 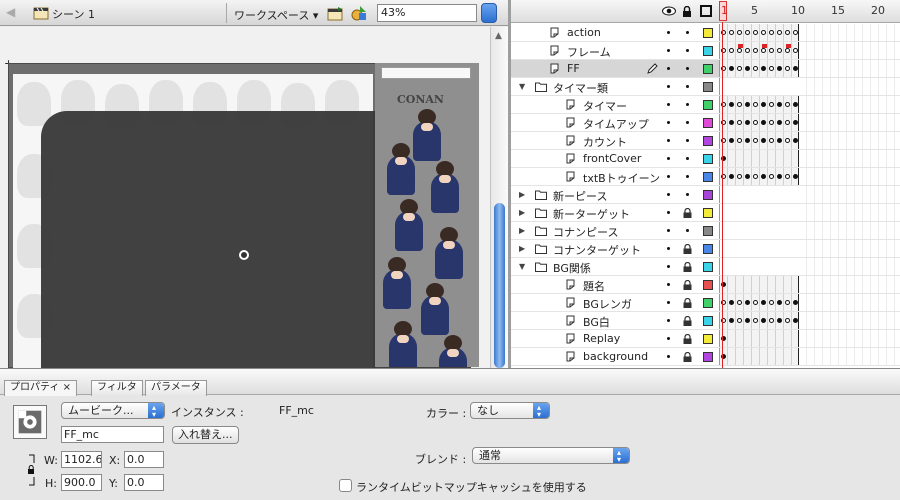 What do you see at coordinates (705, 159) in the screenshot?
I see `layer-row: frontCover` at bounding box center [705, 159].